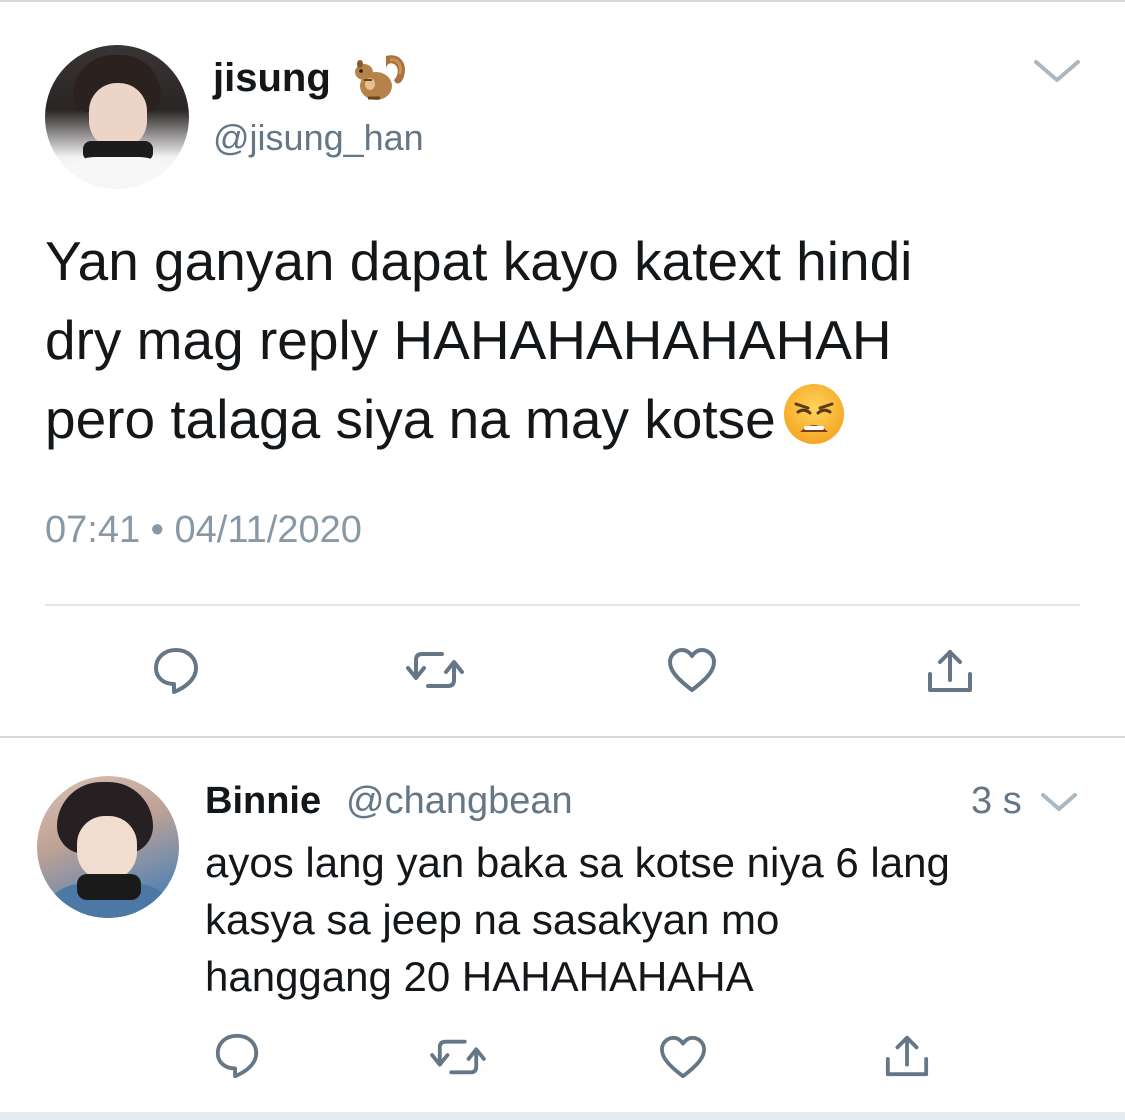  What do you see at coordinates (1057, 71) in the screenshot?
I see `chevron-down-icon` at bounding box center [1057, 71].